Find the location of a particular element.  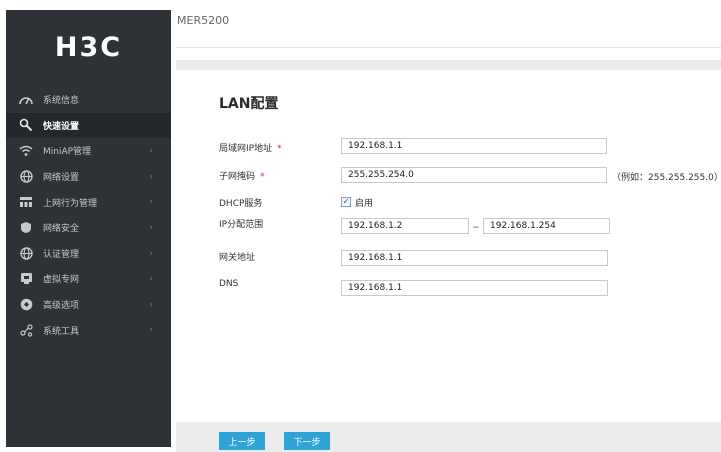

settings-icon is located at coordinates (26, 305).